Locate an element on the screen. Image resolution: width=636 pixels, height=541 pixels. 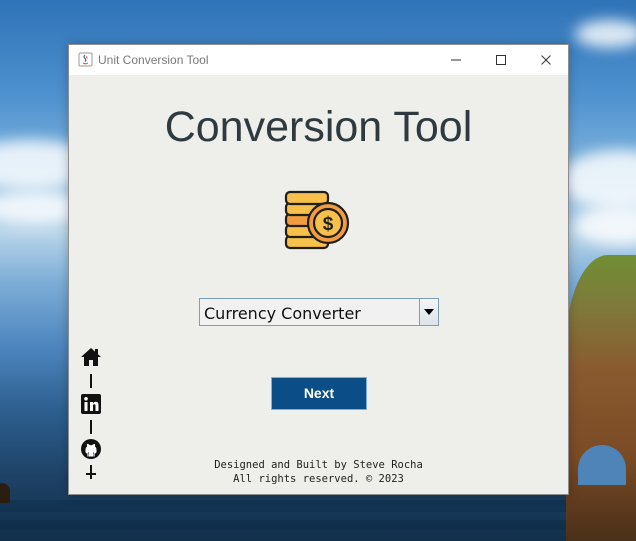
maximize-icon is located at coordinates (501, 60).